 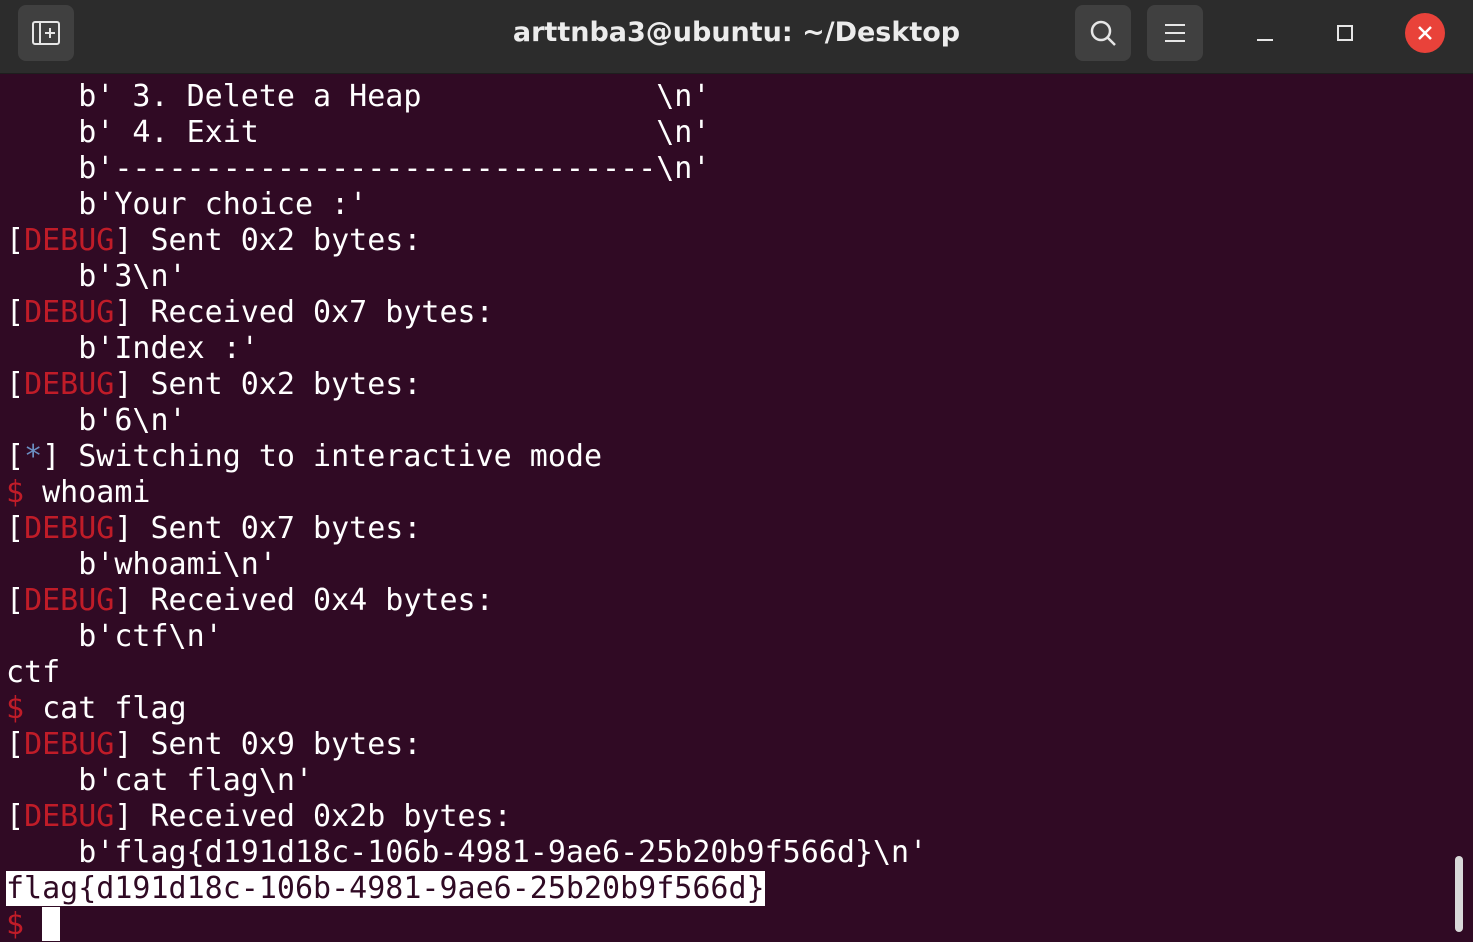 I want to click on terminal-line: ctf, so click(x=33, y=673).